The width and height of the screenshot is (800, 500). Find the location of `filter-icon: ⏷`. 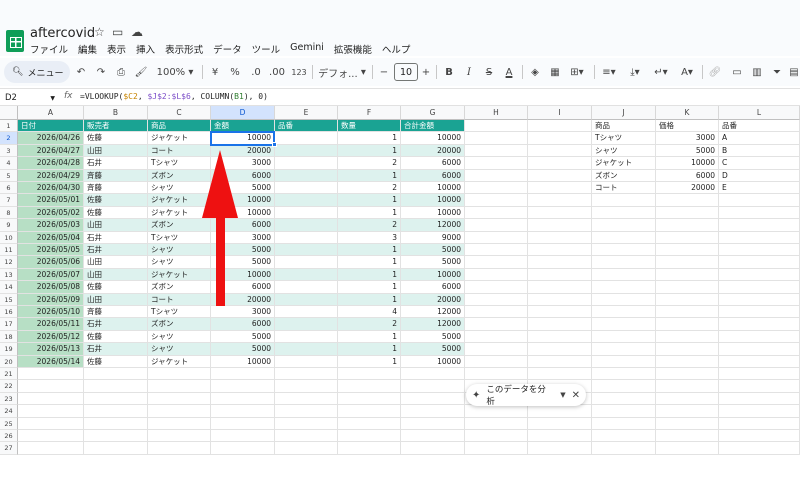

filter-icon: ⏷ is located at coordinates (777, 72).